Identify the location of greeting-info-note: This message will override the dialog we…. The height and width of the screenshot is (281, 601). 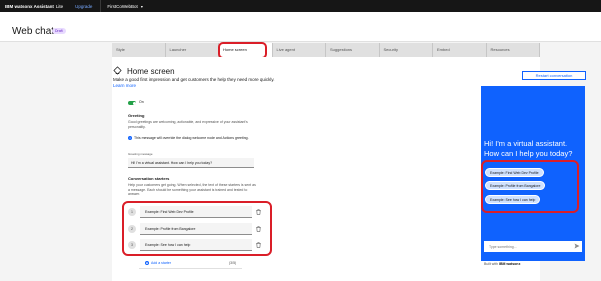
(191, 138).